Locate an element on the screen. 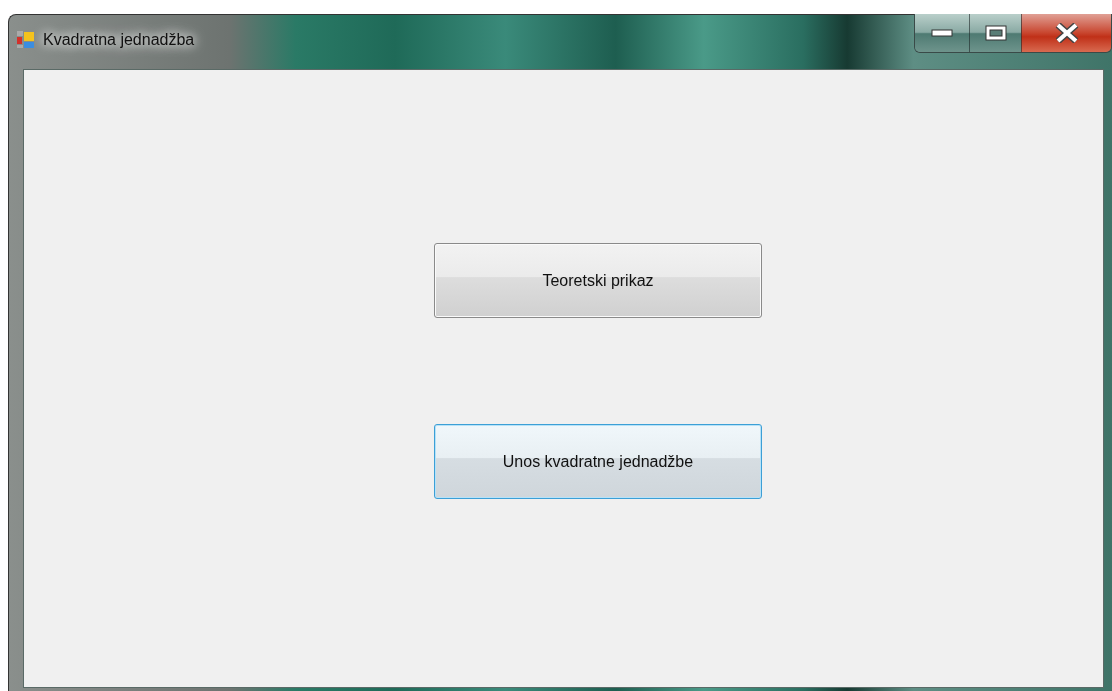 The image size is (1112, 691). close-icon is located at coordinates (1066, 33).